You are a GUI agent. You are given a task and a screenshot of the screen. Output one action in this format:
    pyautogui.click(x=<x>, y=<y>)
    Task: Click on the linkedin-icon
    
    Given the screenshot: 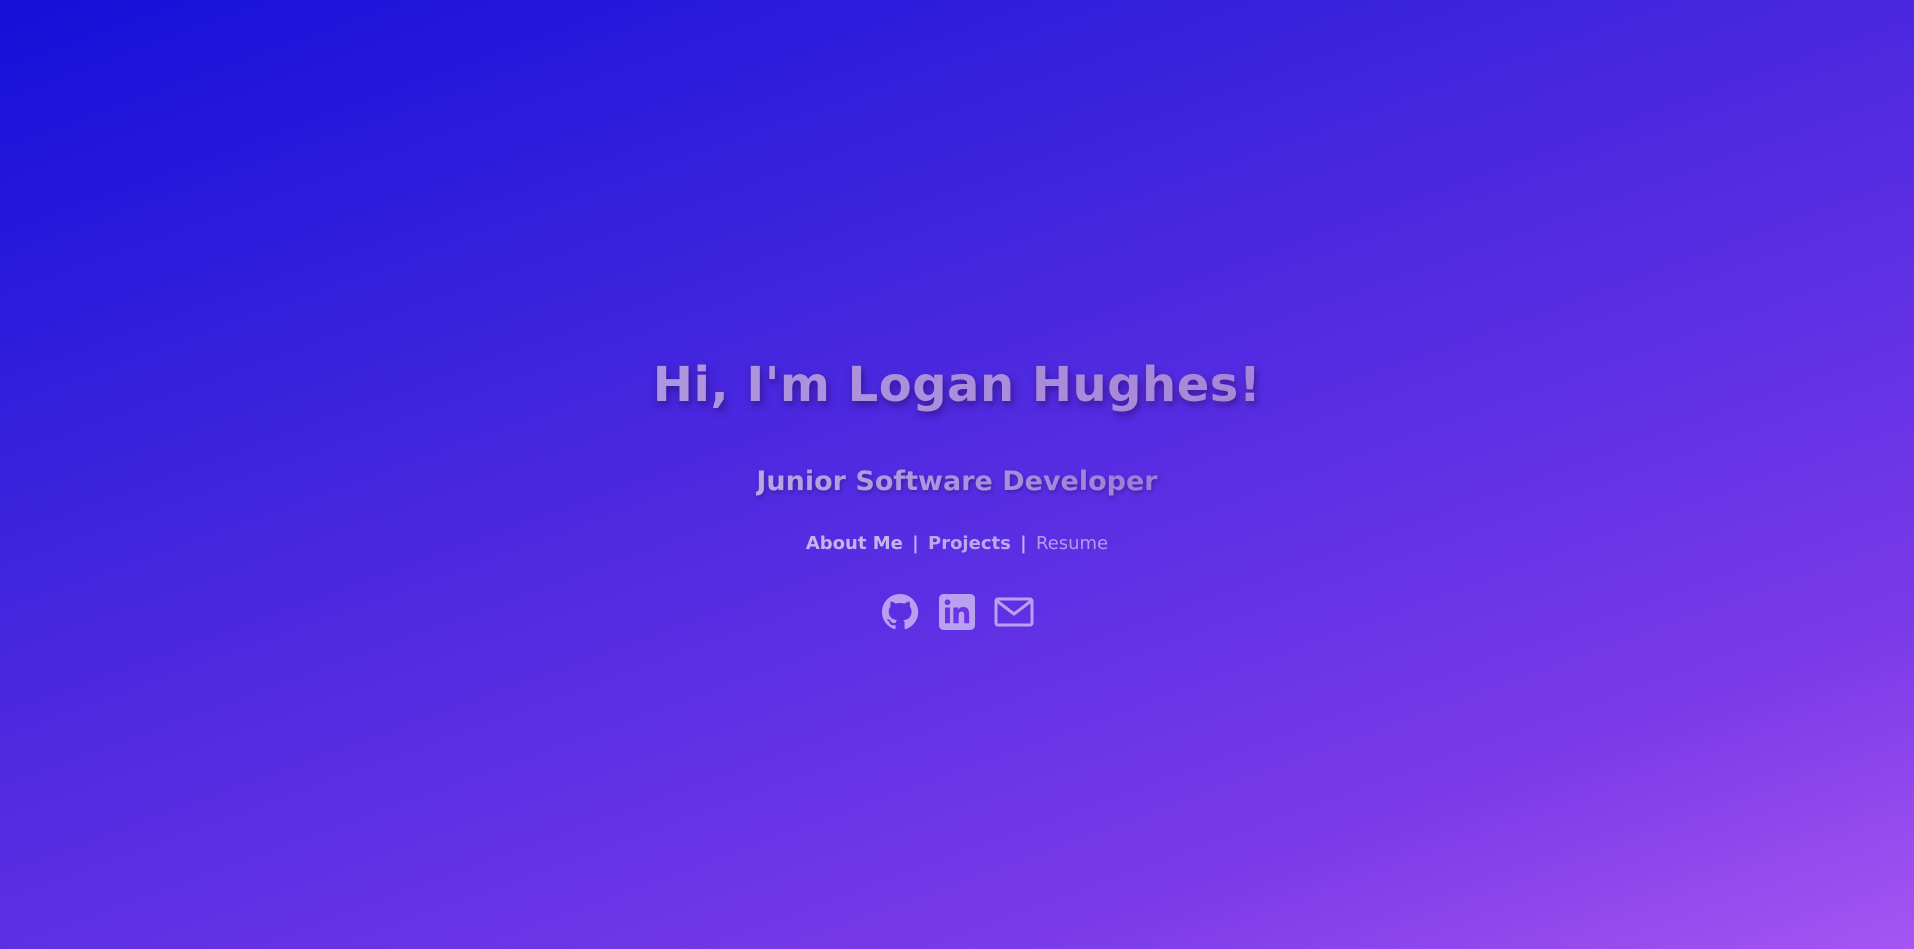 What is the action you would take?
    pyautogui.click(x=957, y=612)
    